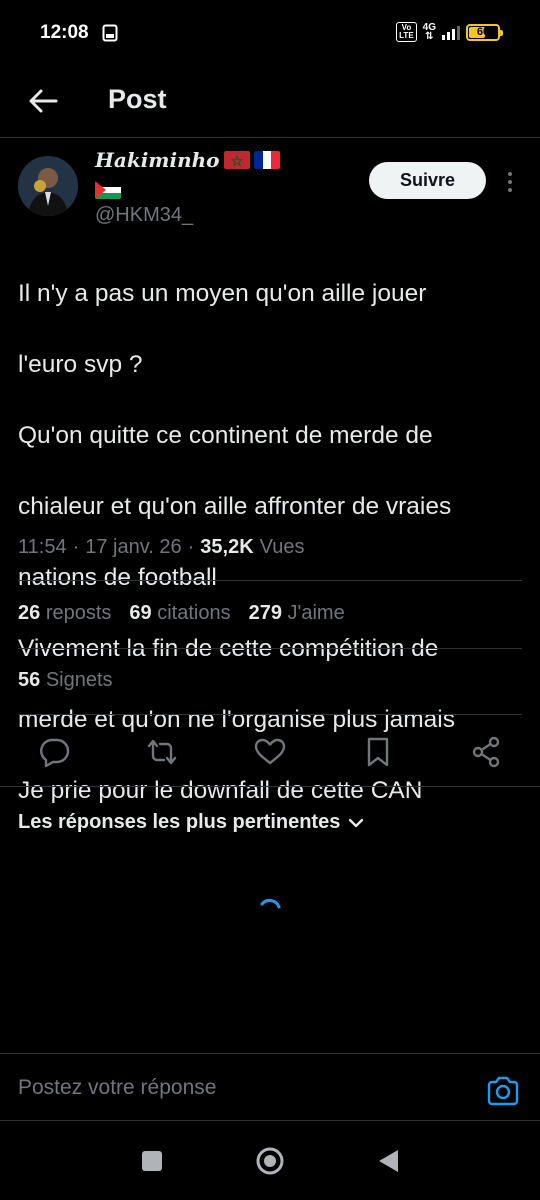 Image resolution: width=540 pixels, height=1200 pixels. I want to click on tweet-line: Il n'y a pas un moyen qu'on aille jouer, so click(222, 293).